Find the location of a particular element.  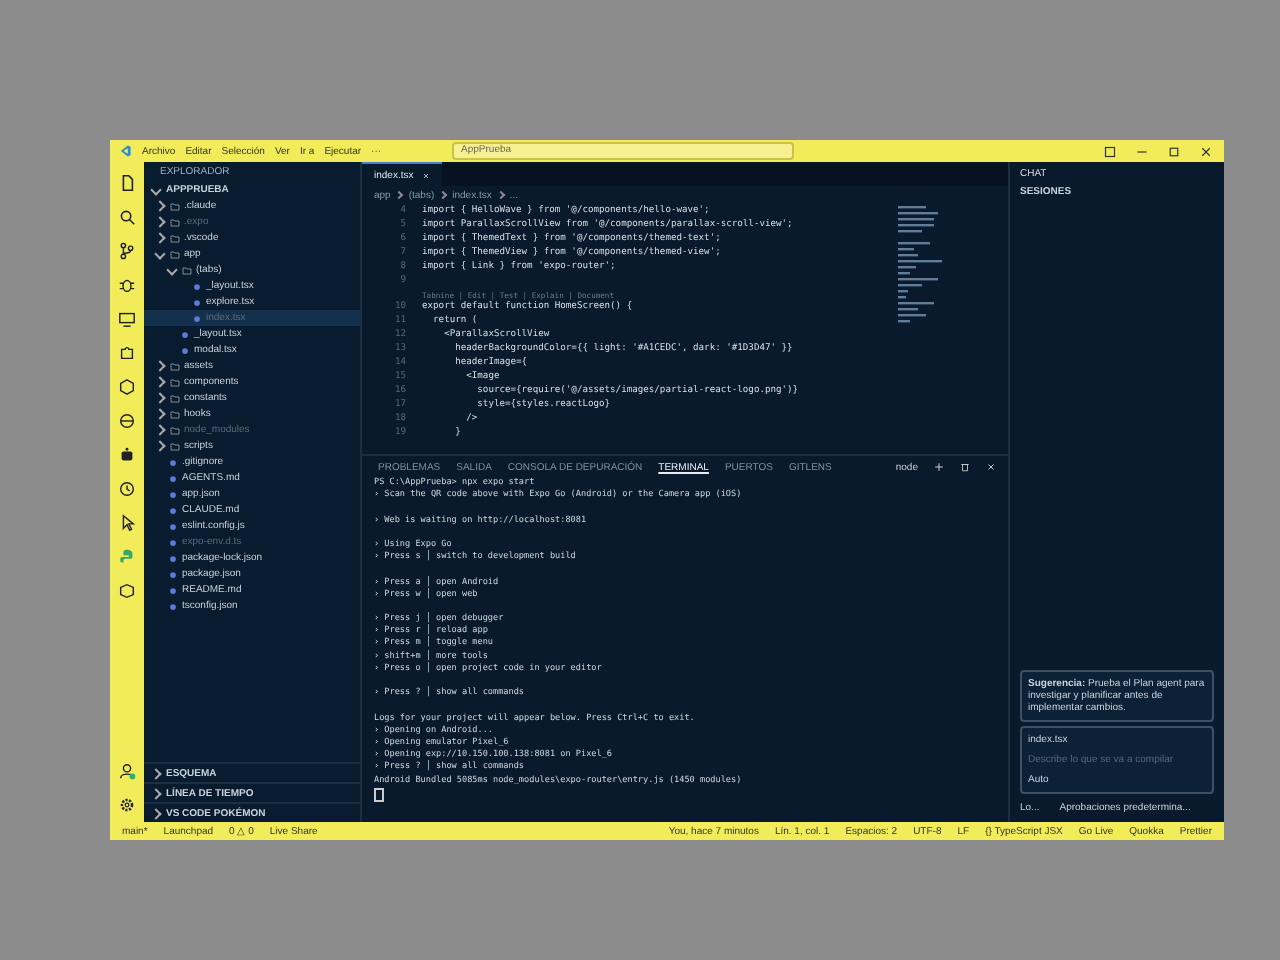

branch-icon is located at coordinates (127, 251).